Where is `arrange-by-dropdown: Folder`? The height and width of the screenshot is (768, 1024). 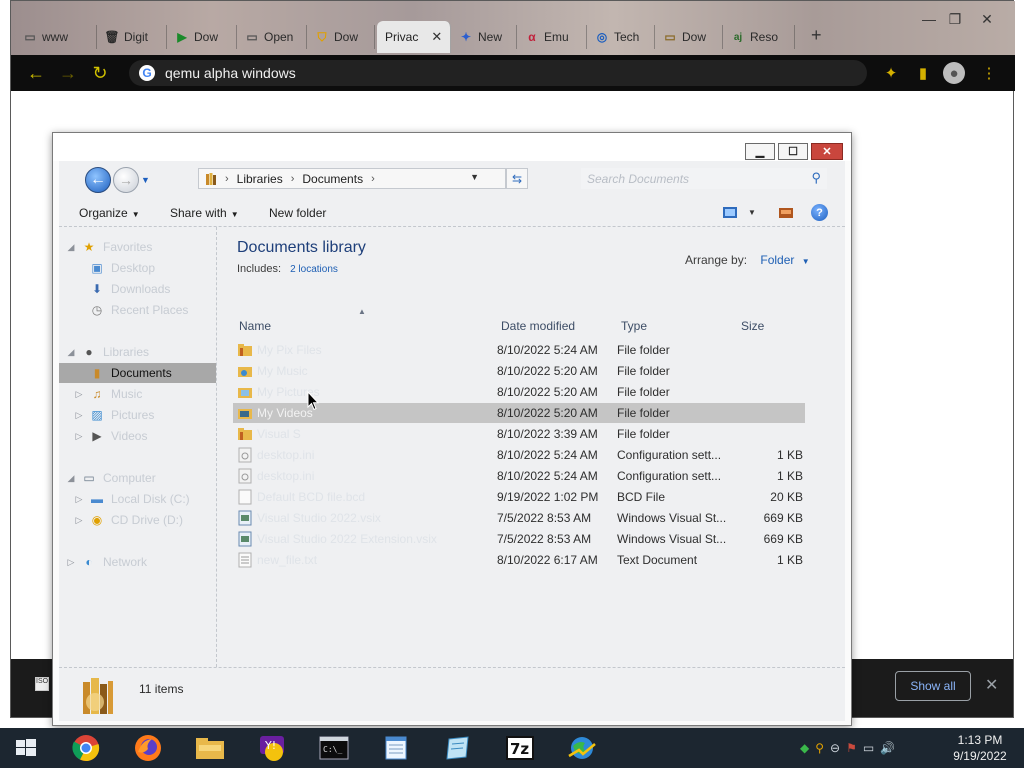
arrange-by-dropdown: Folder is located at coordinates (777, 260).